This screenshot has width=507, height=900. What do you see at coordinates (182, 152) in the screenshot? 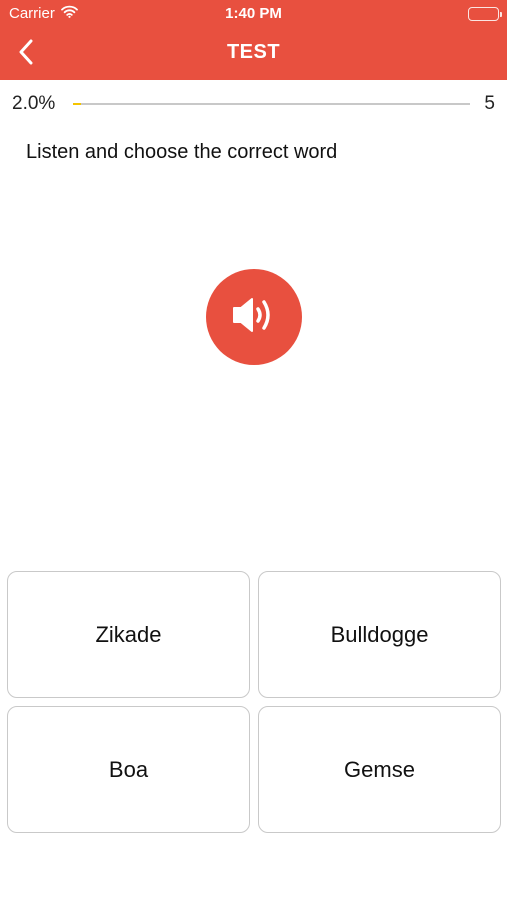
I see `question-prompt: Listen and choose the correct word` at bounding box center [182, 152].